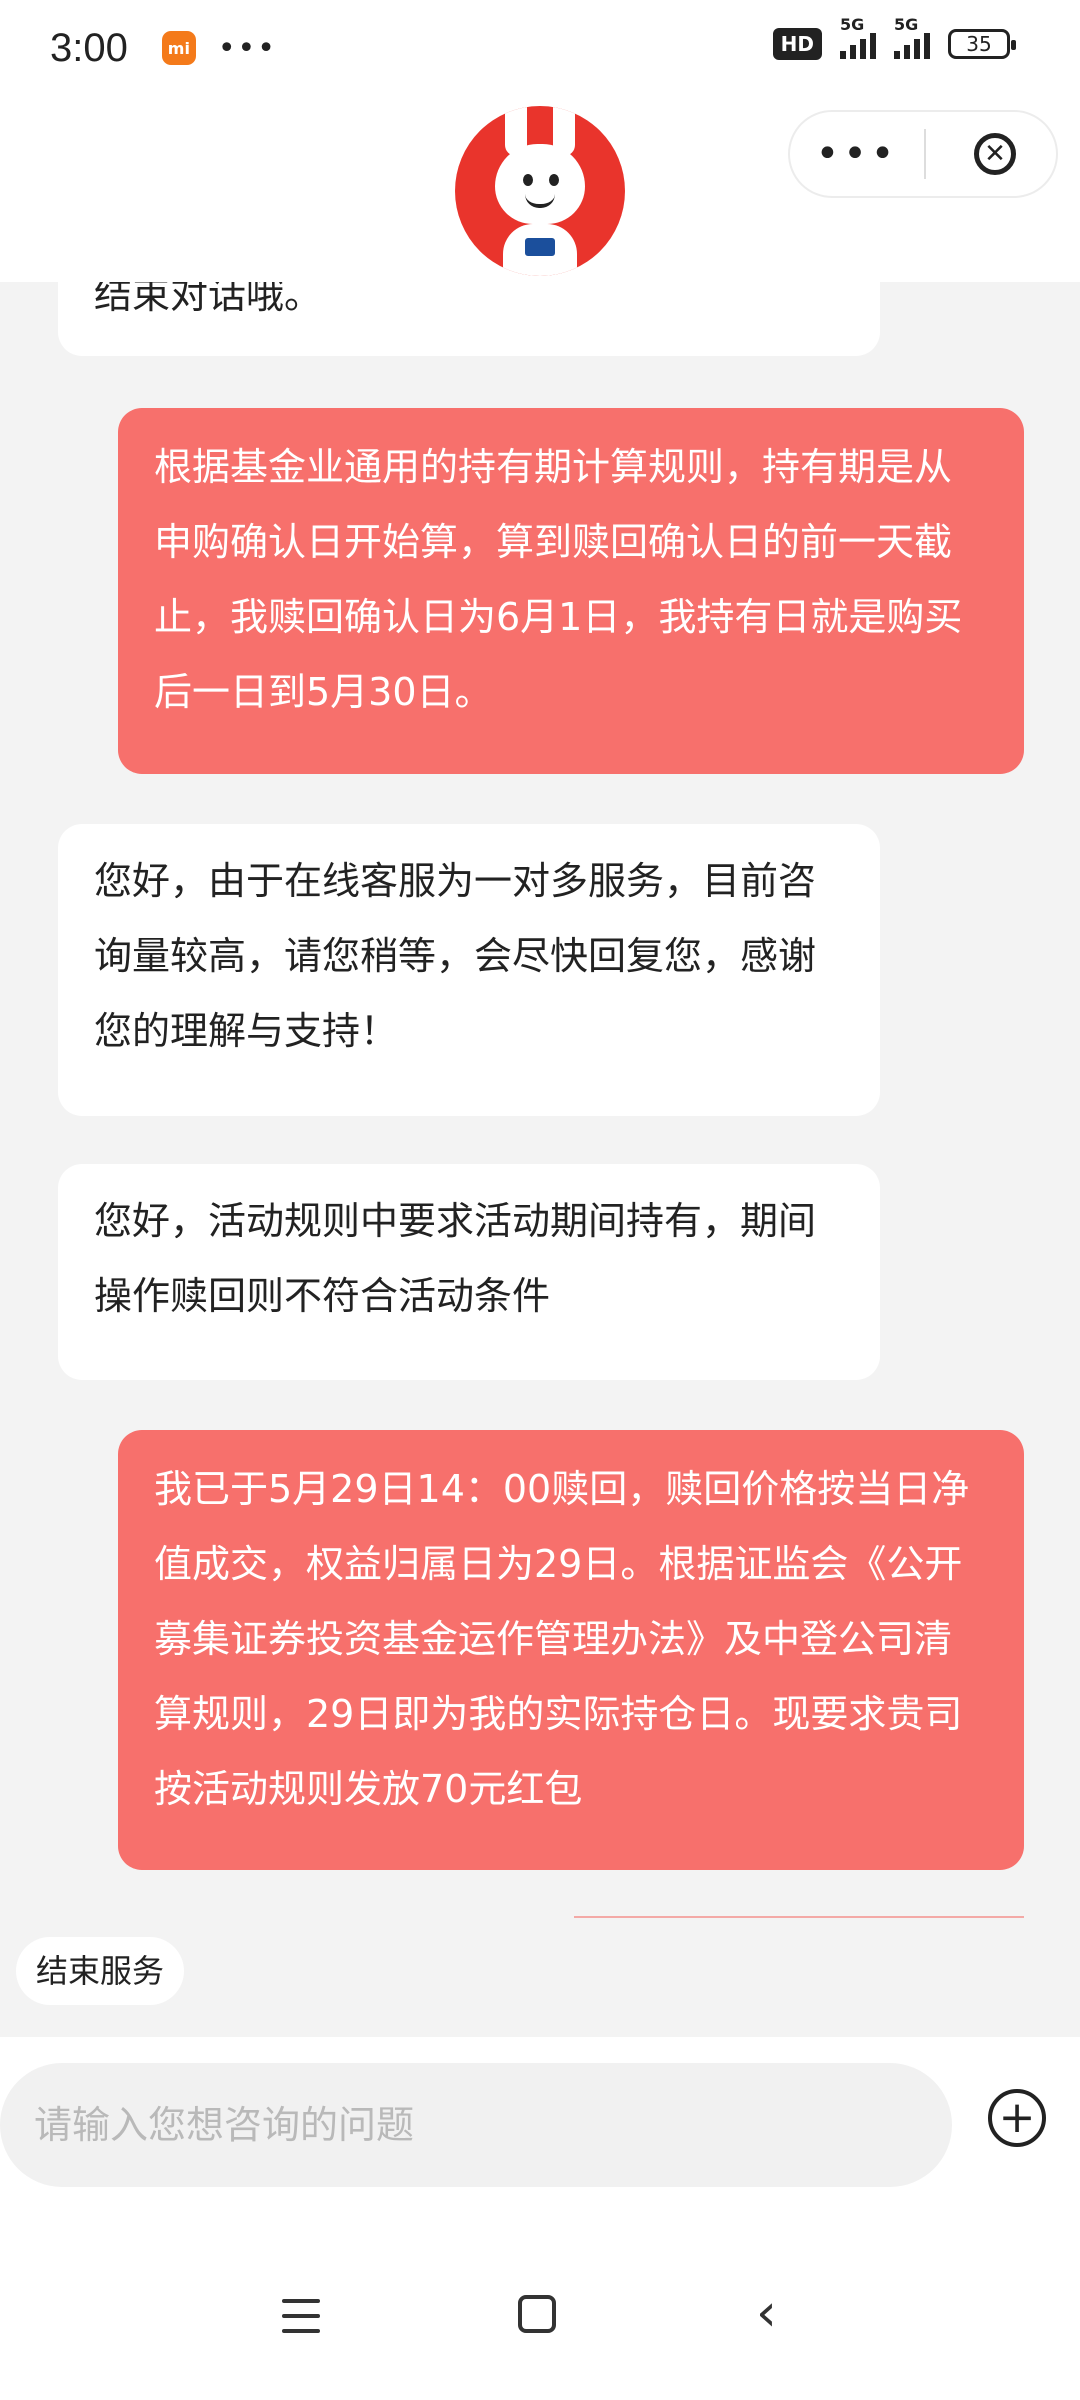  I want to click on chat-header: ••• ✕, so click(540, 189).